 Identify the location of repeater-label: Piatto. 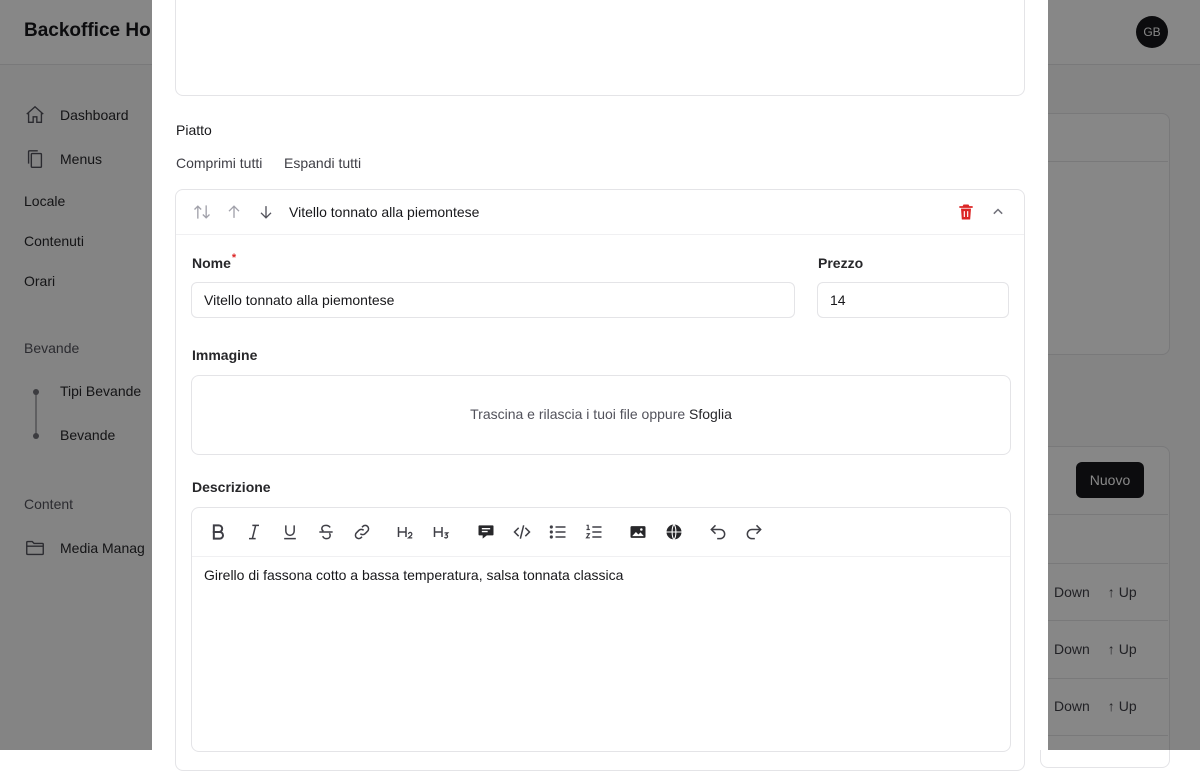
(194, 130).